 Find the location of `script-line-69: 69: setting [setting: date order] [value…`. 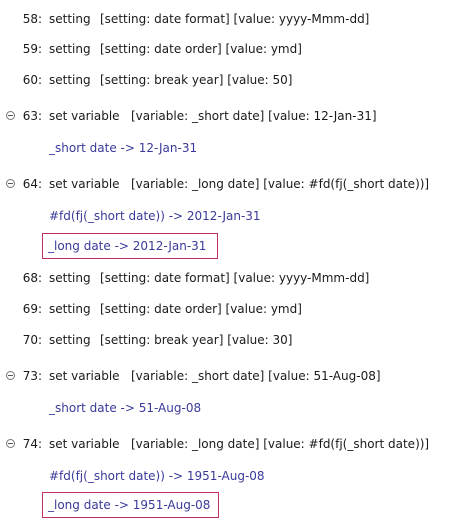

script-line-69: 69: setting [setting: date order] [value… is located at coordinates (228, 309).